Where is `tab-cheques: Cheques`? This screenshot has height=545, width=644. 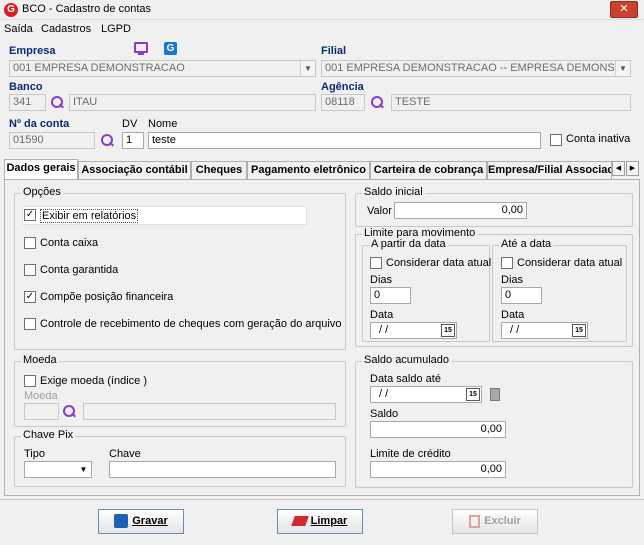
tab-cheques: Cheques is located at coordinates (219, 170).